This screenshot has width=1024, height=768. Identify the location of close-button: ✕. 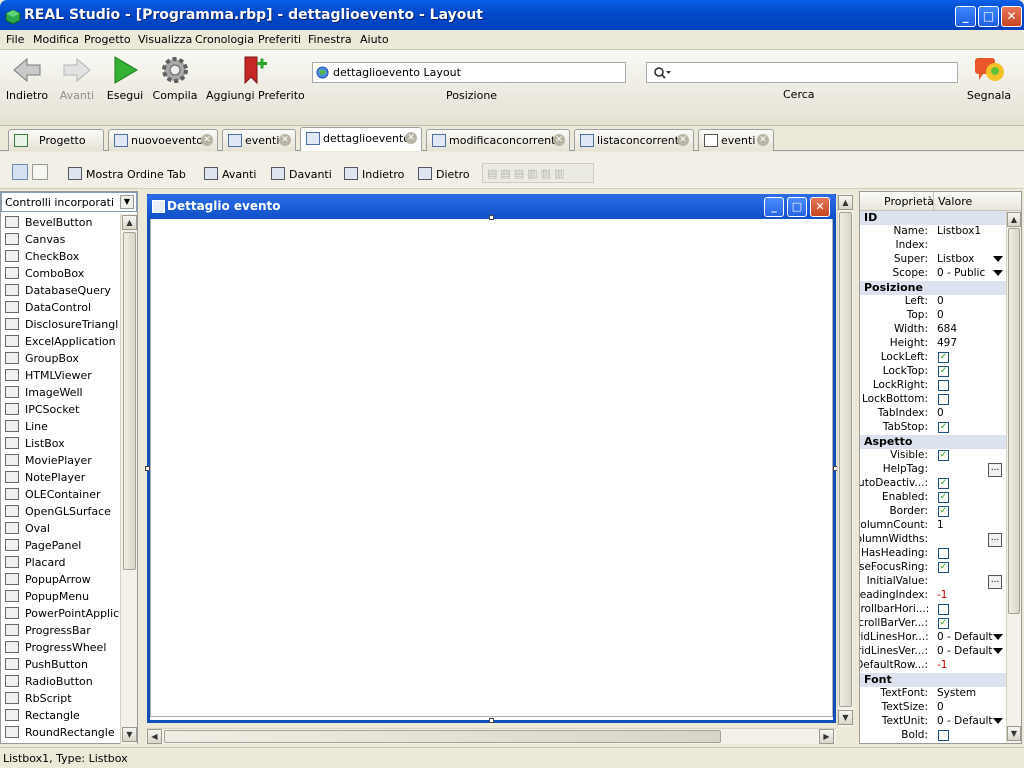
(1011, 16).